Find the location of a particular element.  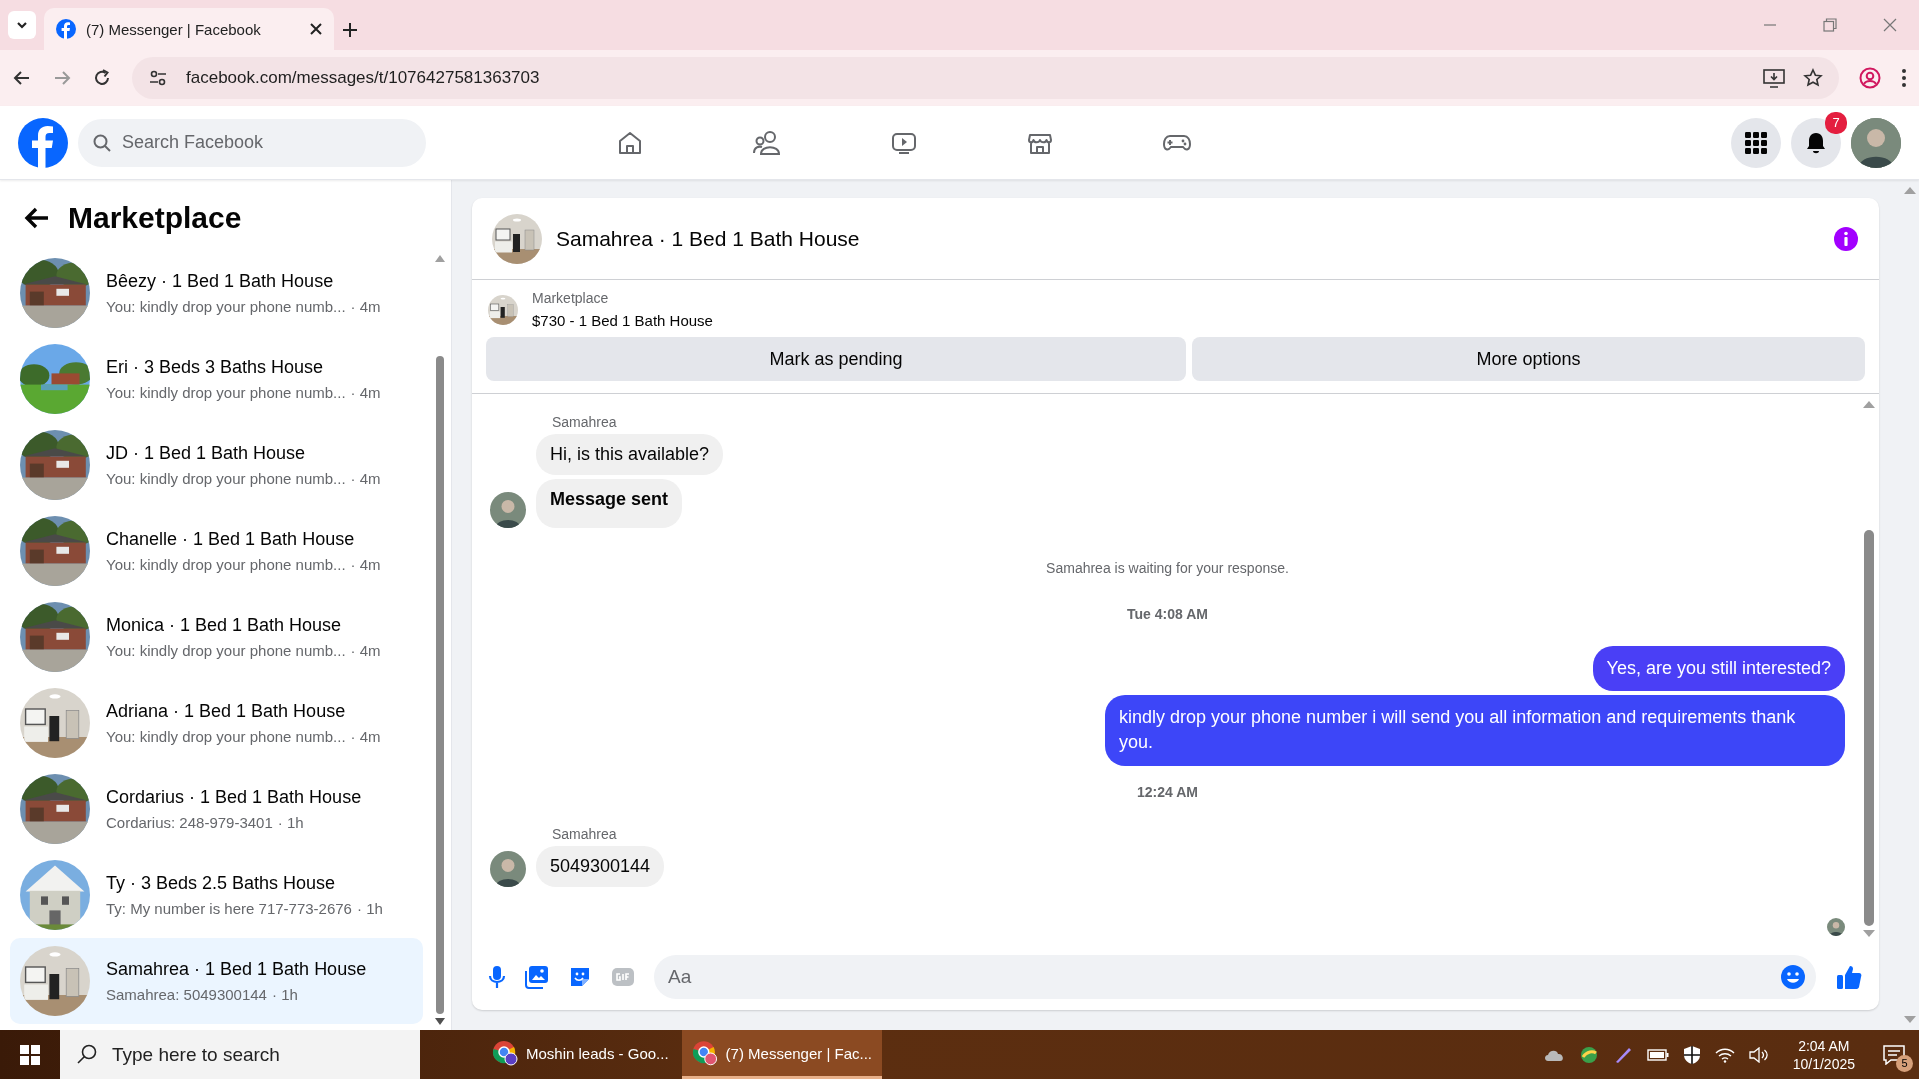

plus-icon is located at coordinates (350, 30).